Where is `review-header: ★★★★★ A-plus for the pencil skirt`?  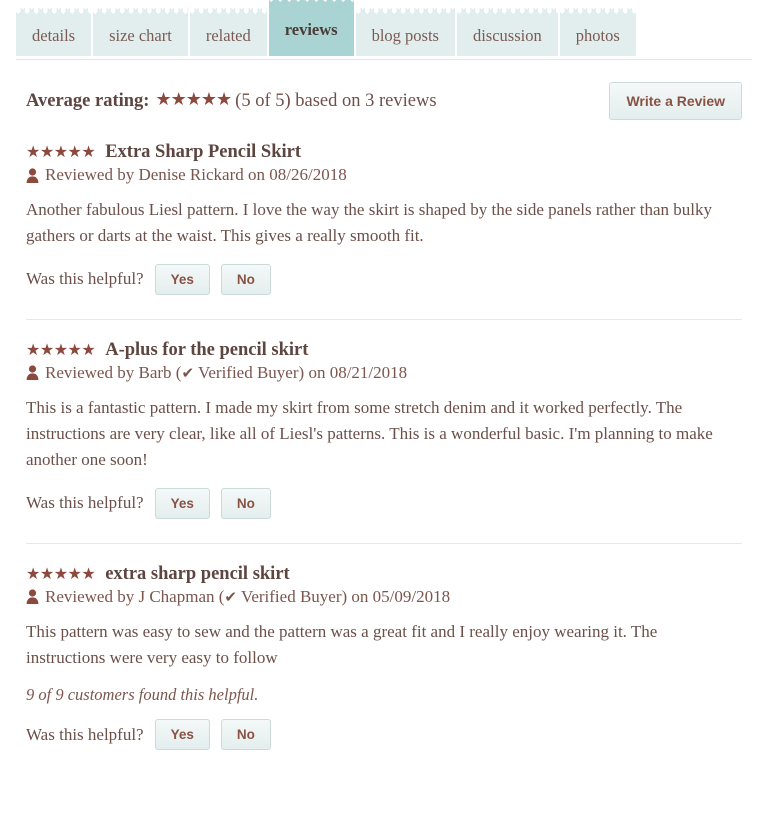
review-header: ★★★★★ A-plus for the pencil skirt is located at coordinates (384, 350).